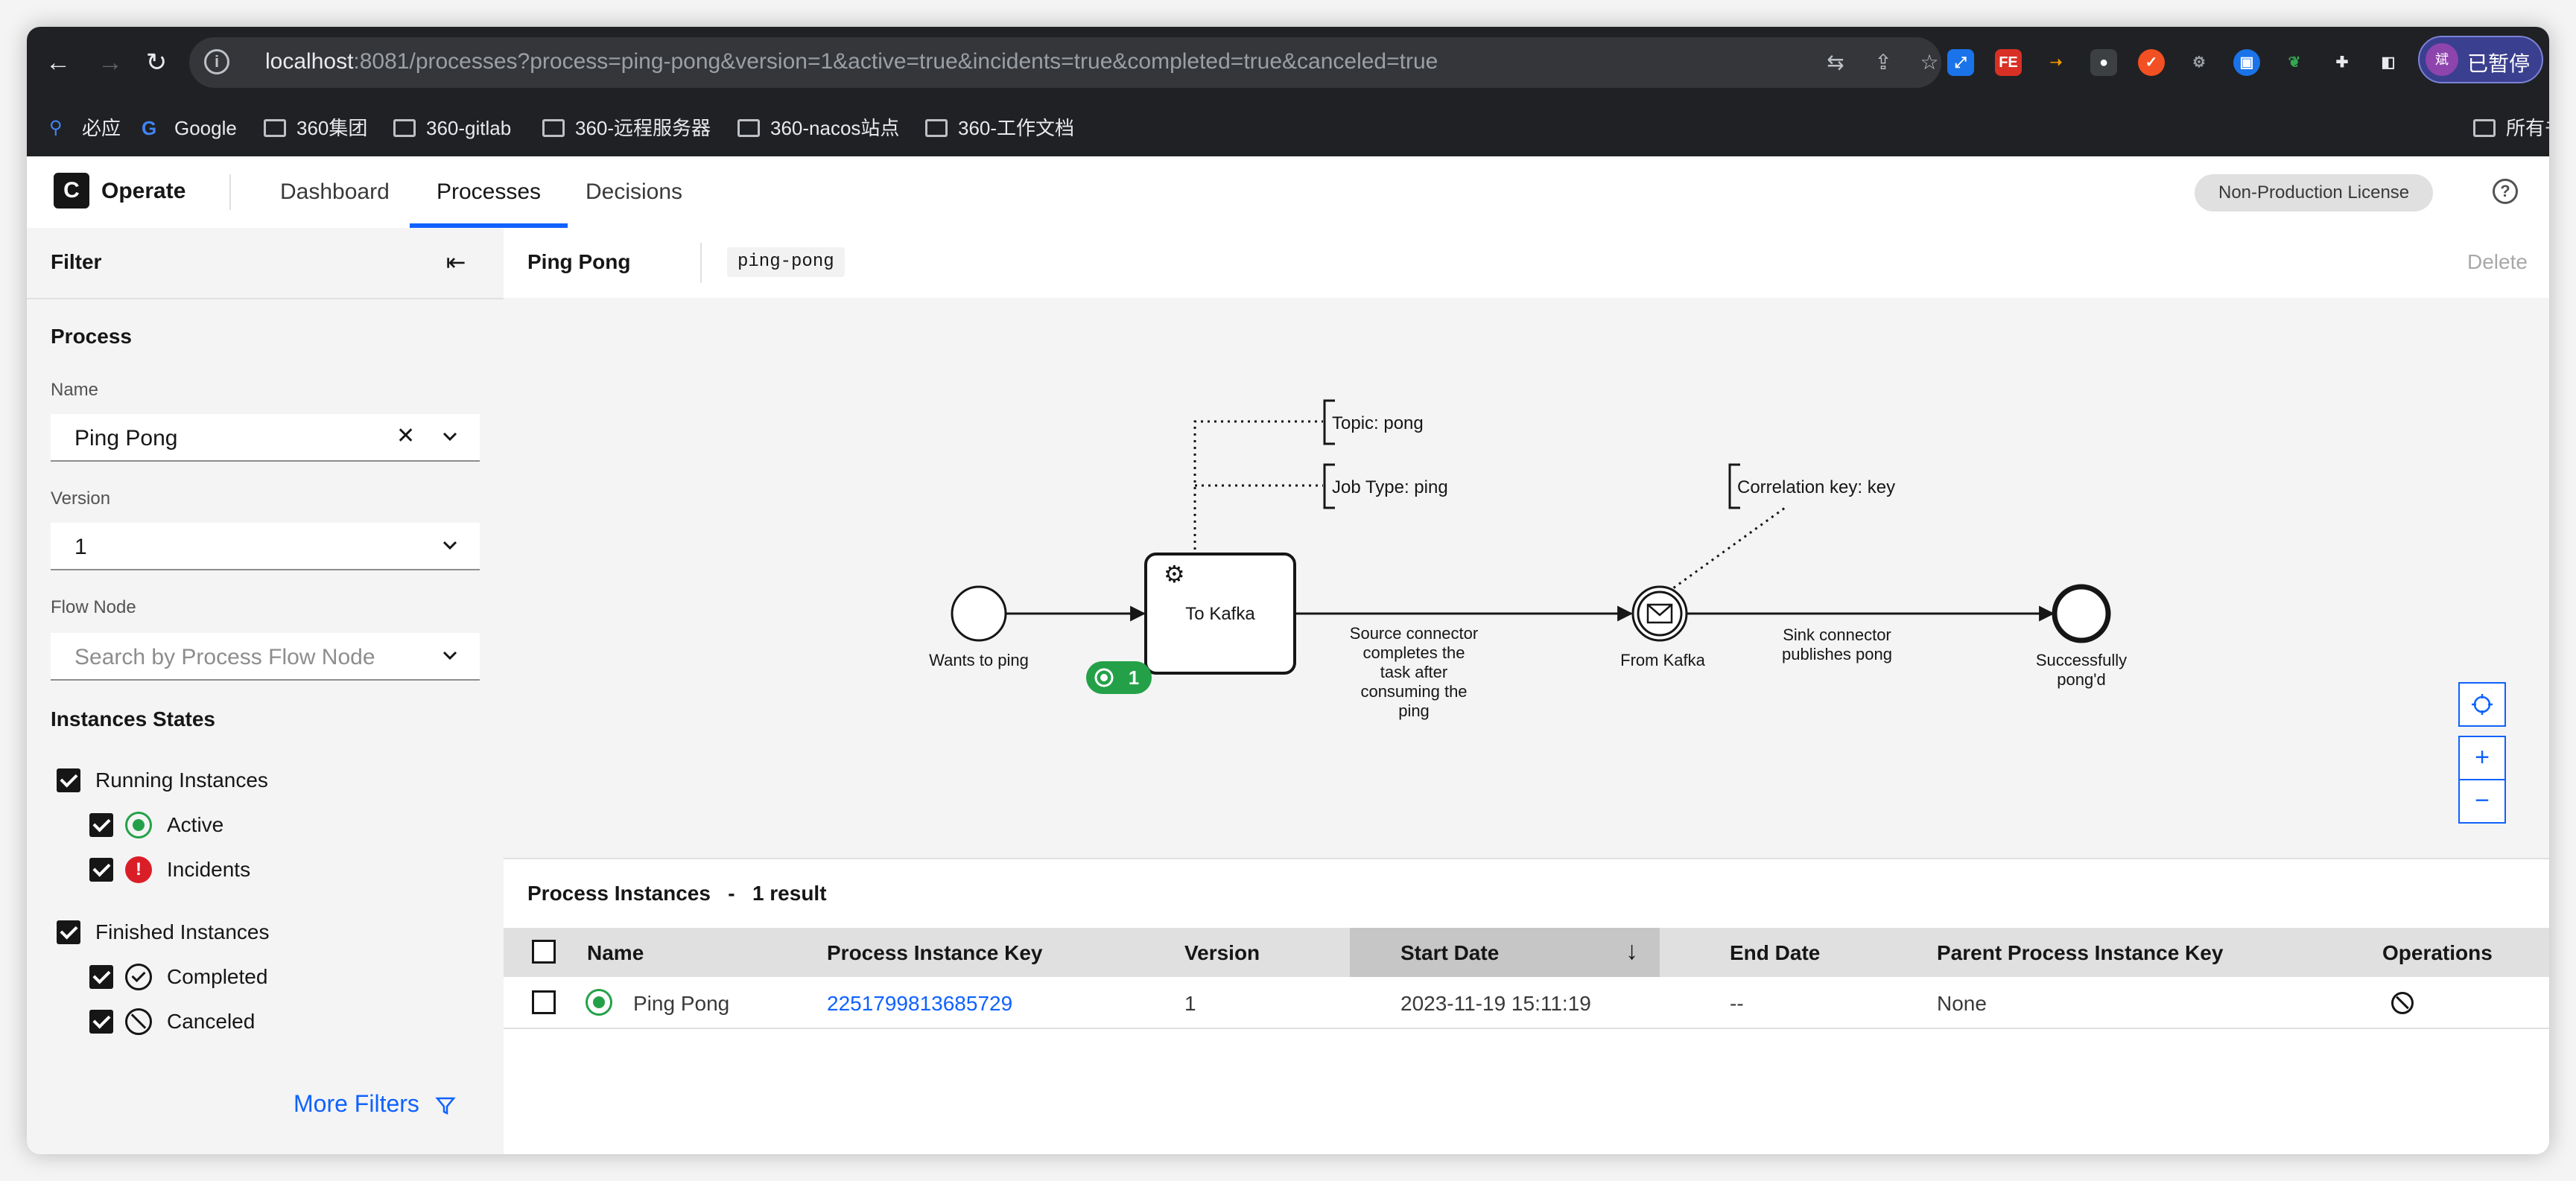  Describe the element at coordinates (1222, 953) in the screenshot. I see `column-version: Version` at that location.